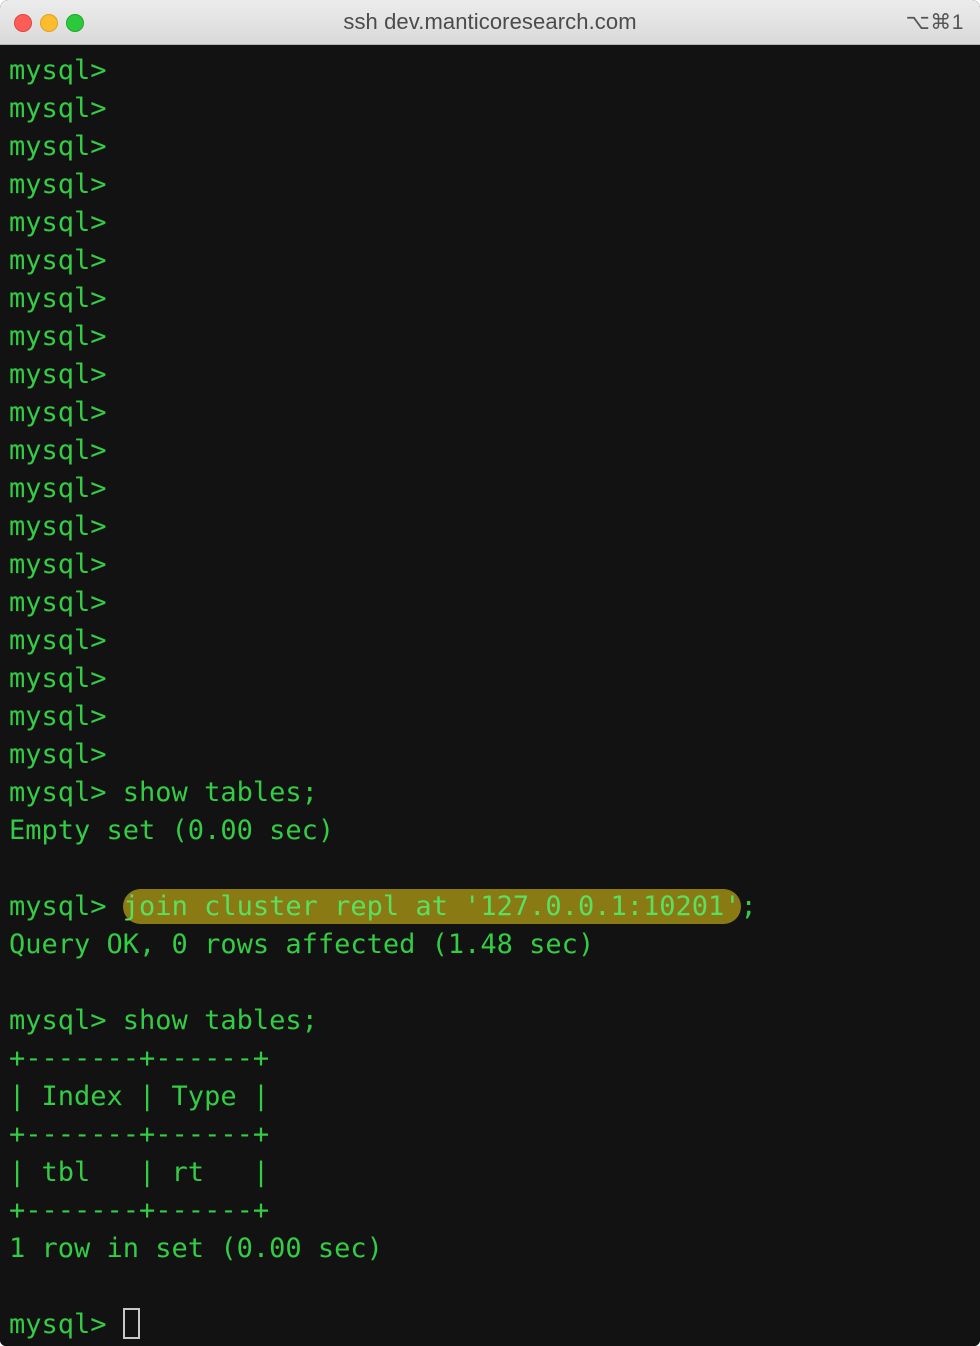  Describe the element at coordinates (934, 22) in the screenshot. I see `window-shortcut-label: ⌥⌘1` at that location.